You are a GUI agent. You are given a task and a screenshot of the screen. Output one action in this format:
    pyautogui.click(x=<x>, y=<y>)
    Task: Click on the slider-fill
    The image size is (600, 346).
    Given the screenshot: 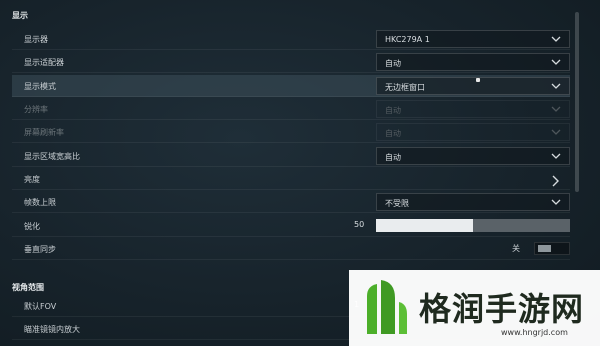 What is the action you would take?
    pyautogui.click(x=424, y=225)
    